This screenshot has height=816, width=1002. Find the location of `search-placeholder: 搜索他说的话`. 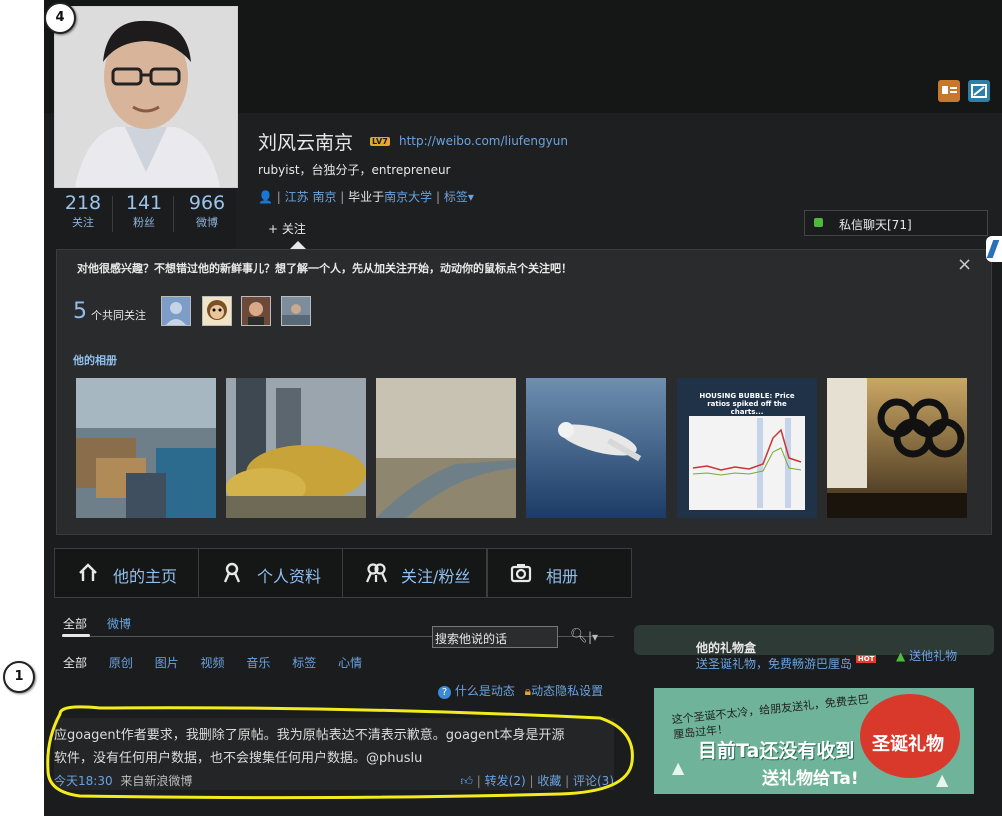

search-placeholder: 搜索他说的话 is located at coordinates (471, 639).